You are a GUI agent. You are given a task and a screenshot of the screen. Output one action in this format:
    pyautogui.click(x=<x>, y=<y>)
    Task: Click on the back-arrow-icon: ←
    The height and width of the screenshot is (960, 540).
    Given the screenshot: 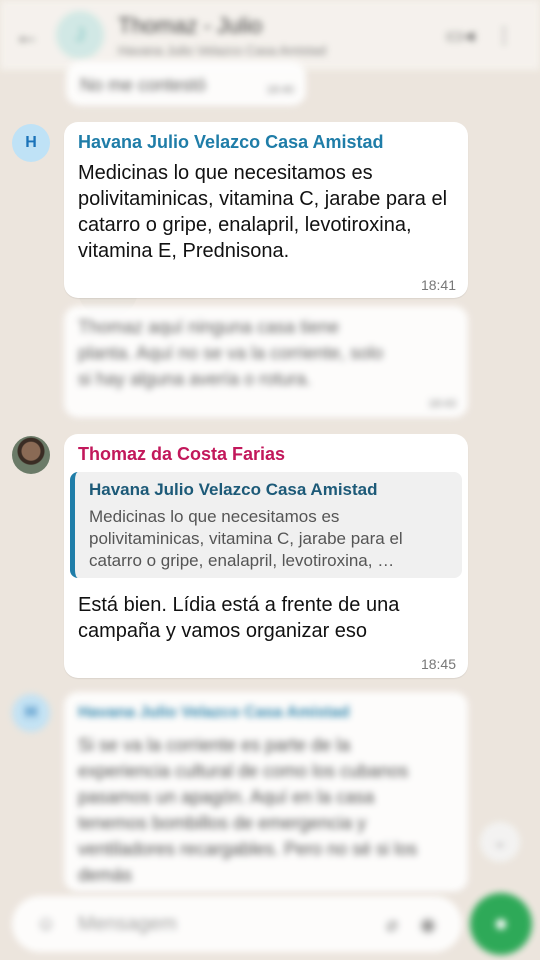 What is the action you would take?
    pyautogui.click(x=32, y=35)
    